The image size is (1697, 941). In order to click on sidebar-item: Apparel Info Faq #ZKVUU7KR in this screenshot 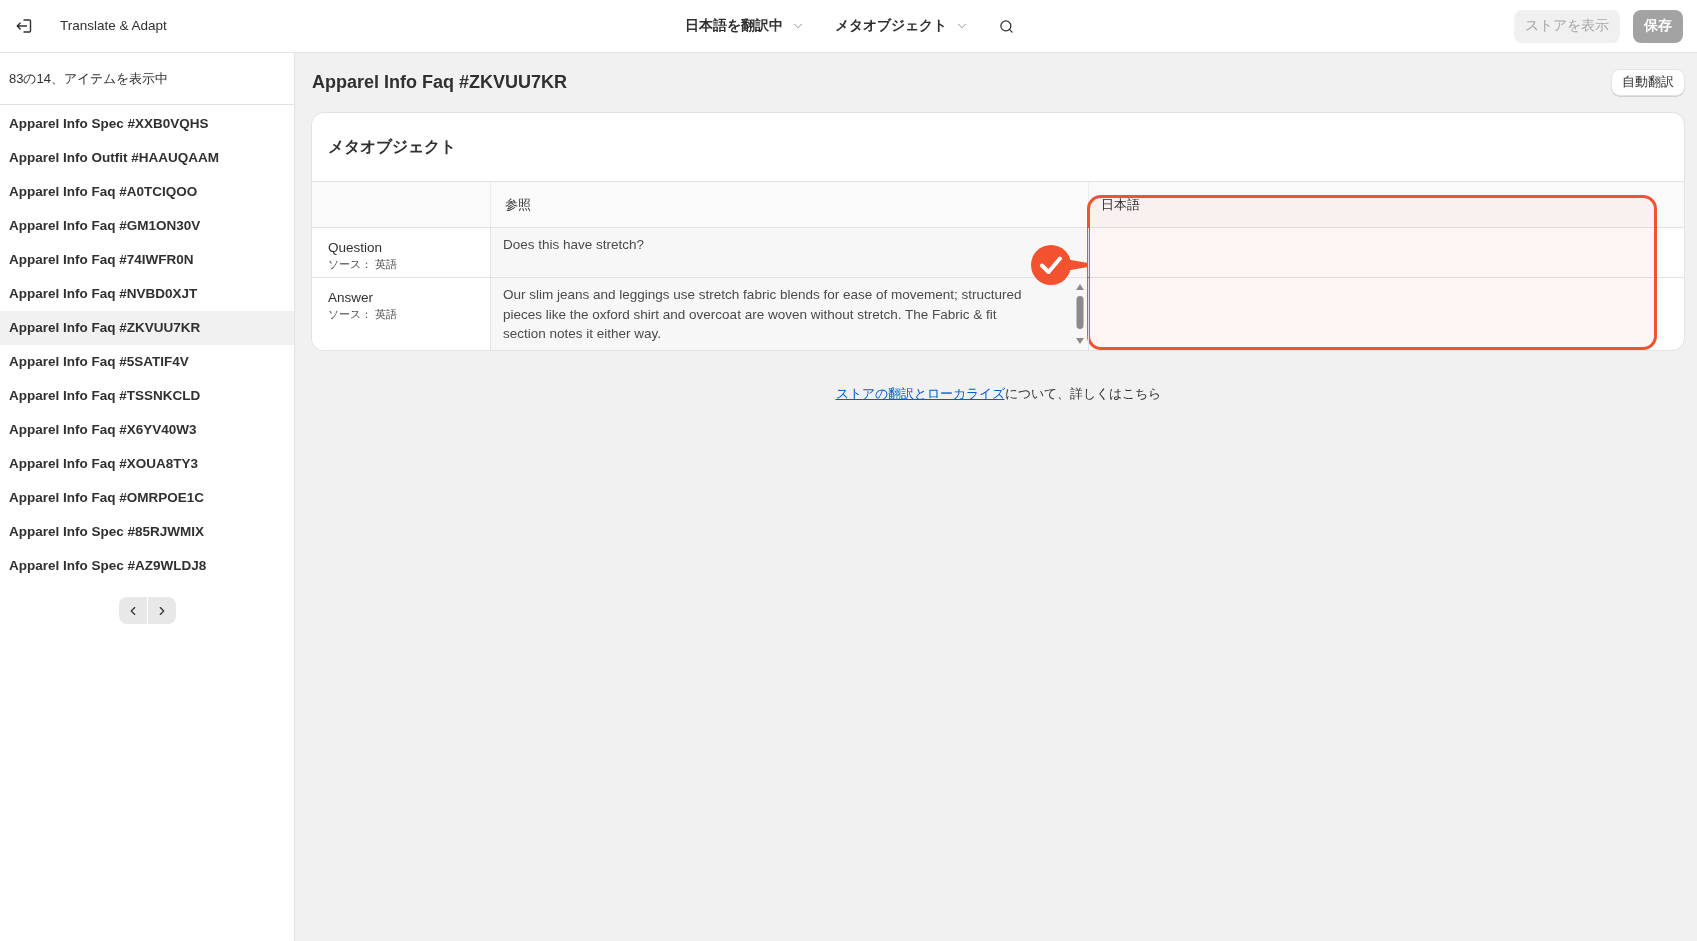, I will do `click(147, 328)`.